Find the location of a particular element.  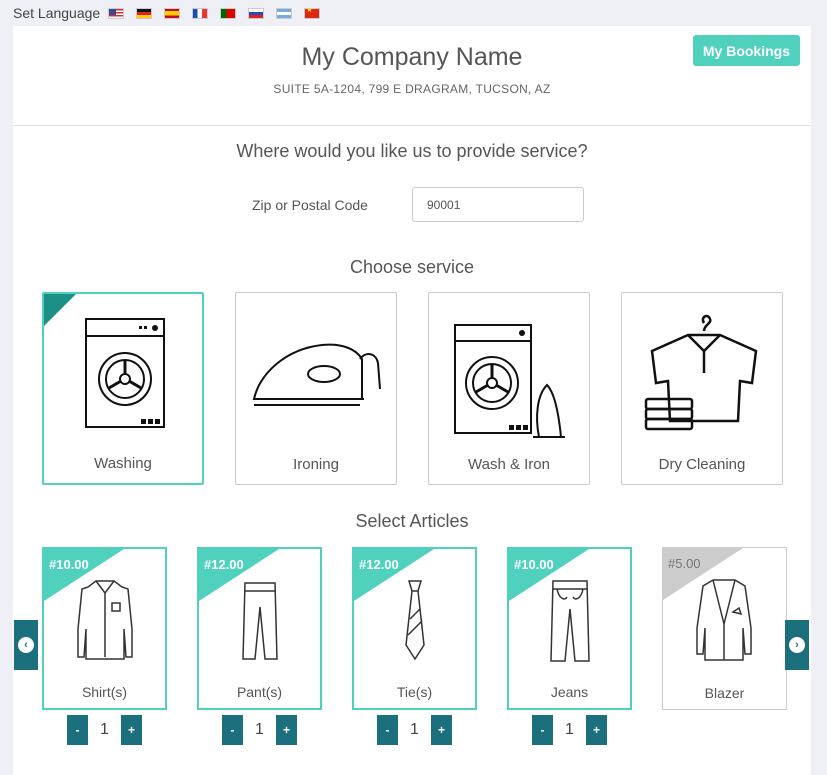

cn-flag-icon is located at coordinates (312, 13).